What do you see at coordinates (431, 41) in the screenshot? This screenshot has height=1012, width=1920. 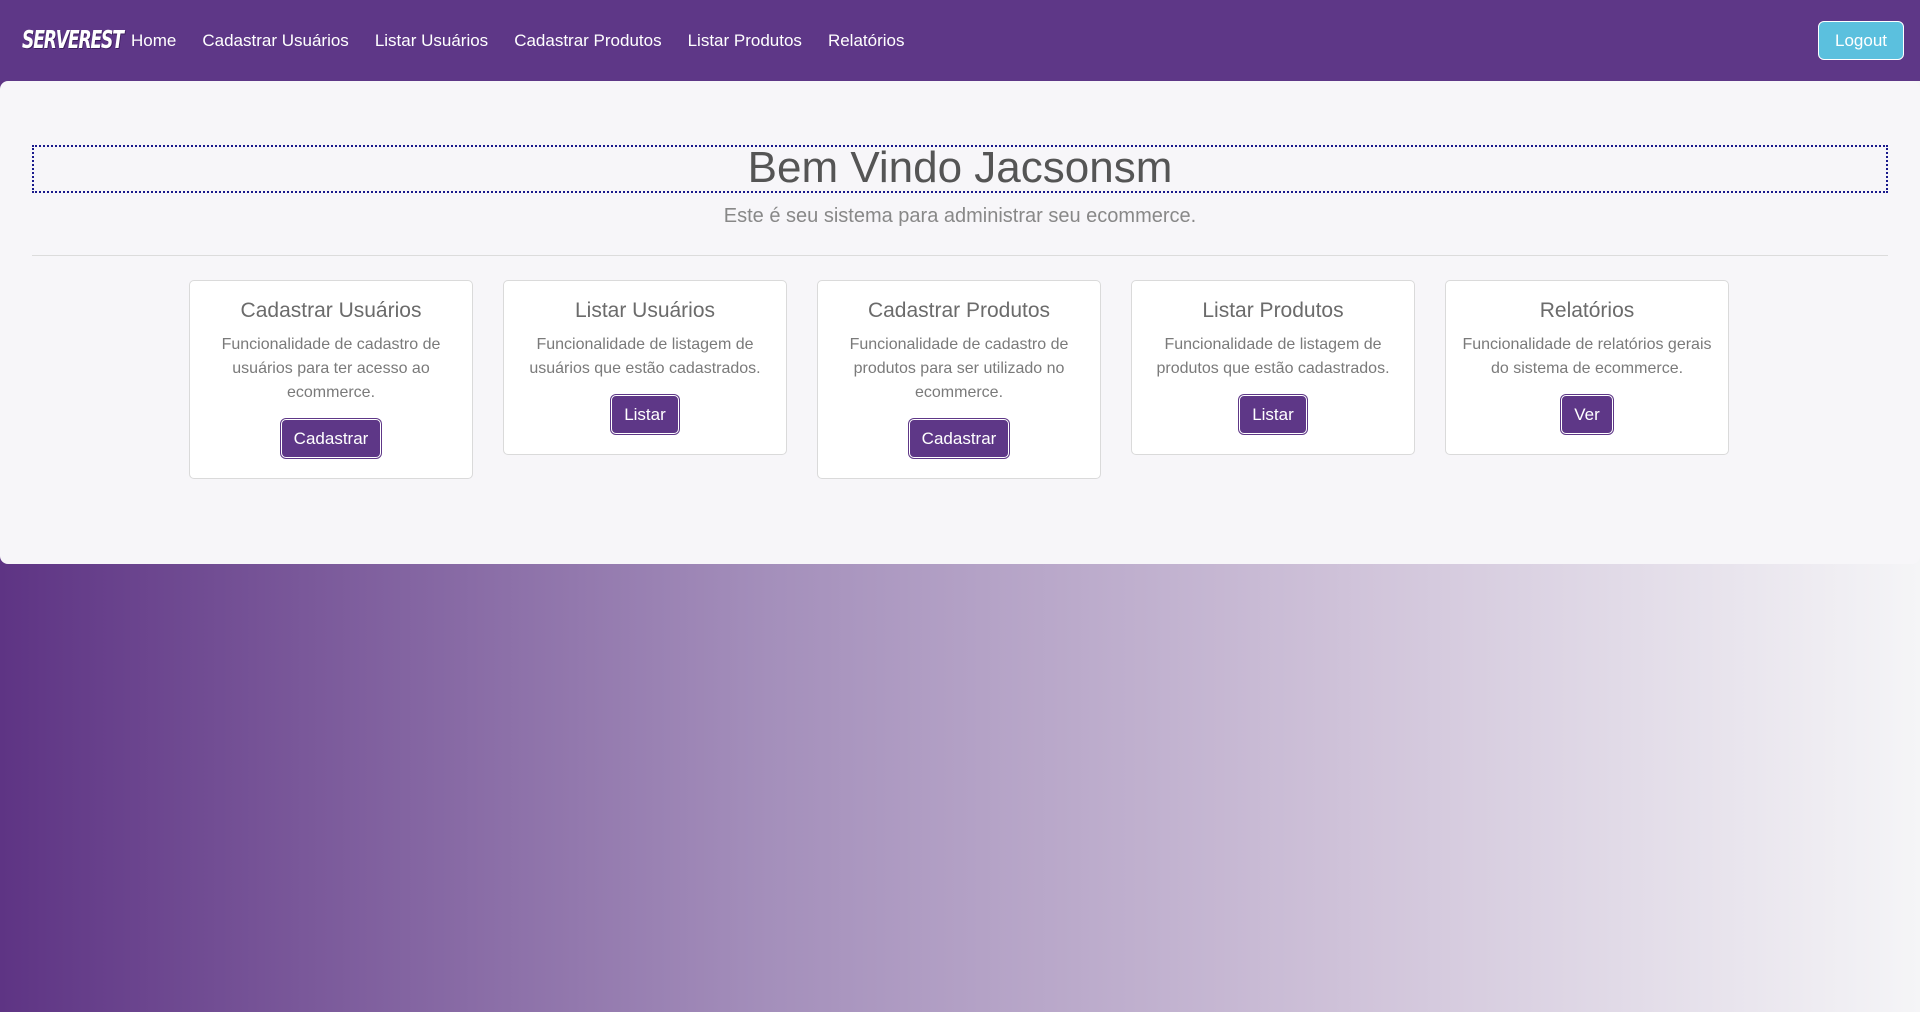 I see `nav-link-listar-usuarios: Listar Usuários` at bounding box center [431, 41].